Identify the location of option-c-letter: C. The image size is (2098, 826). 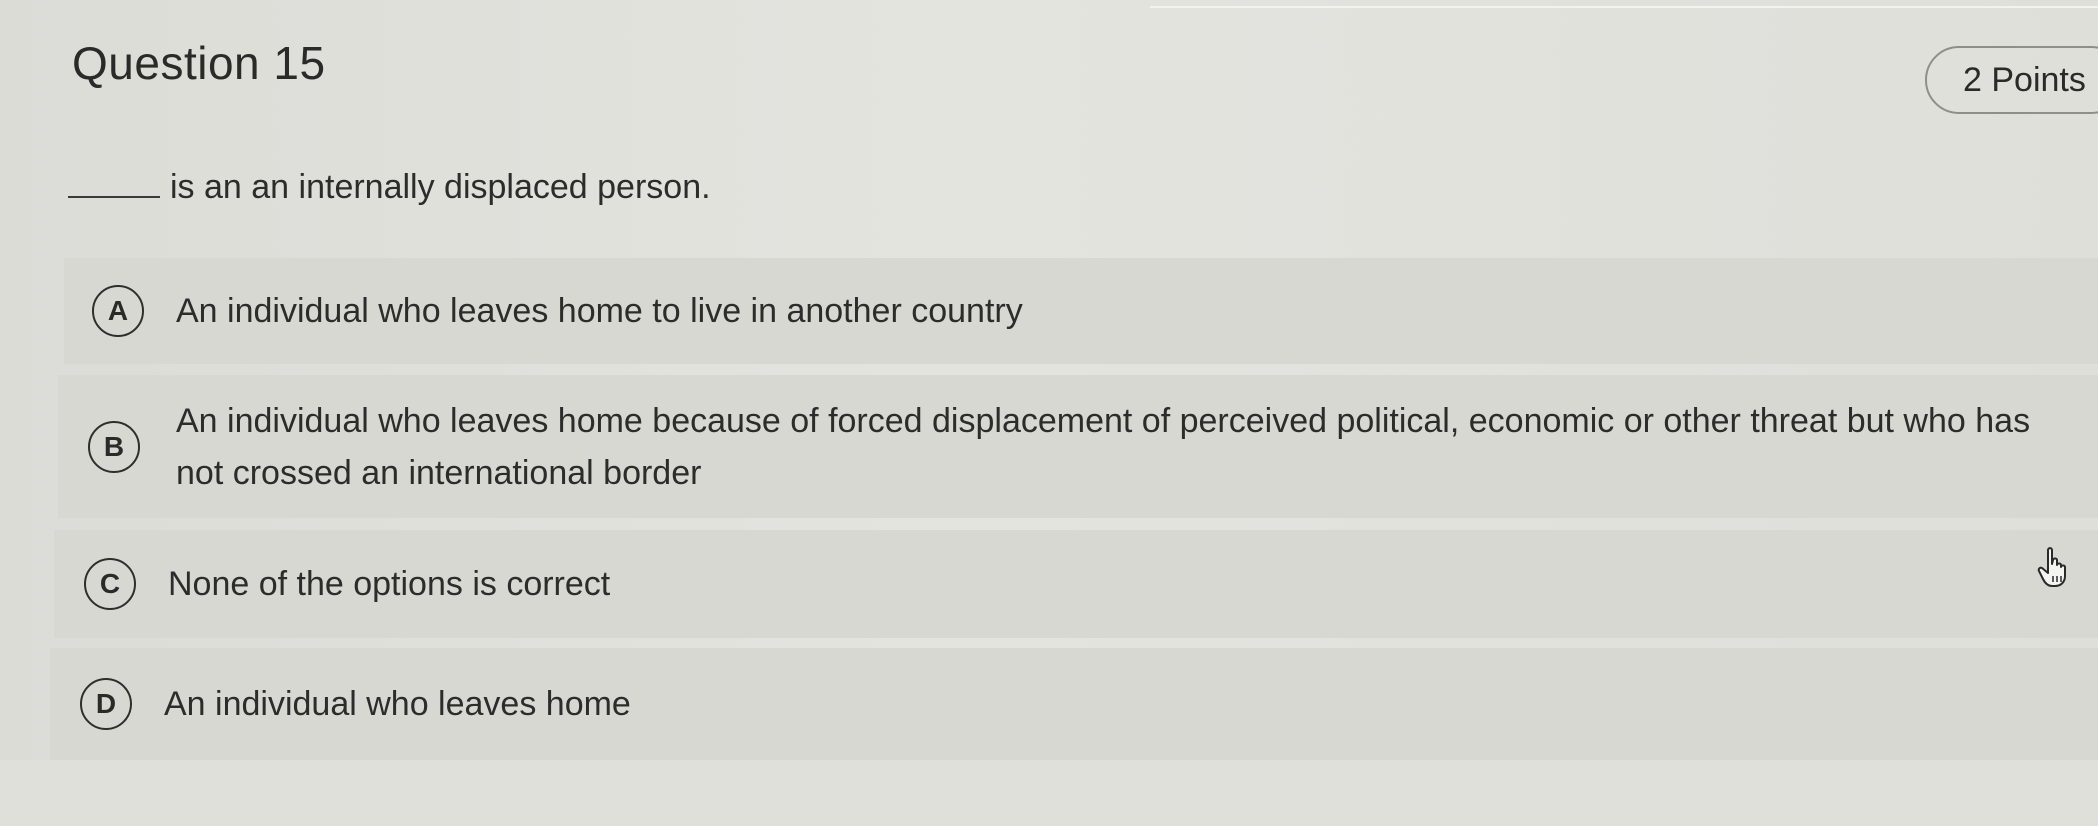
(110, 584).